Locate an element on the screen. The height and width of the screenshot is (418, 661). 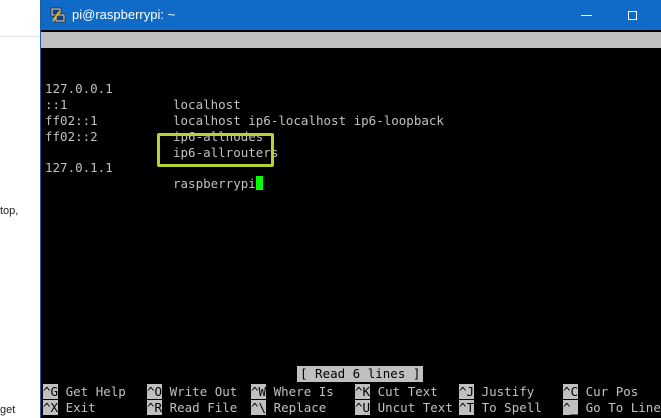
text-cursor is located at coordinates (259, 183).